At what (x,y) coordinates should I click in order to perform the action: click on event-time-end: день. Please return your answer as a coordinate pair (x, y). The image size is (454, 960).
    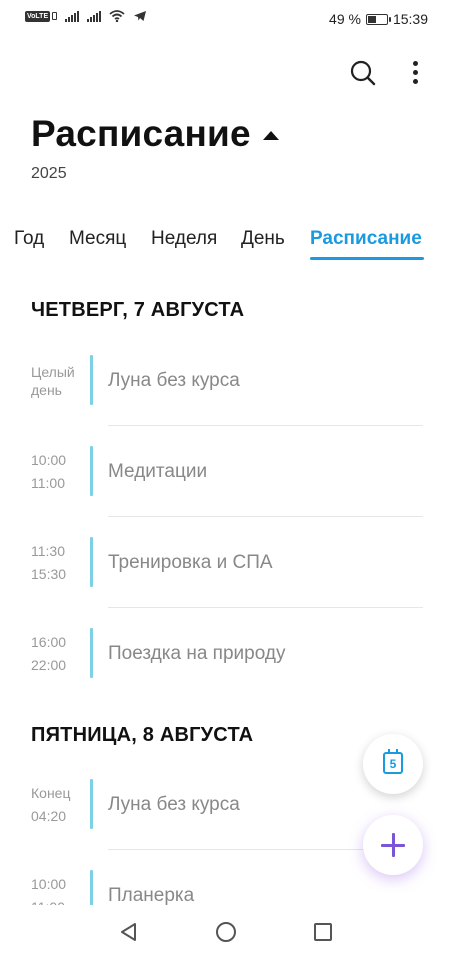
    Looking at the image, I should click on (46, 390).